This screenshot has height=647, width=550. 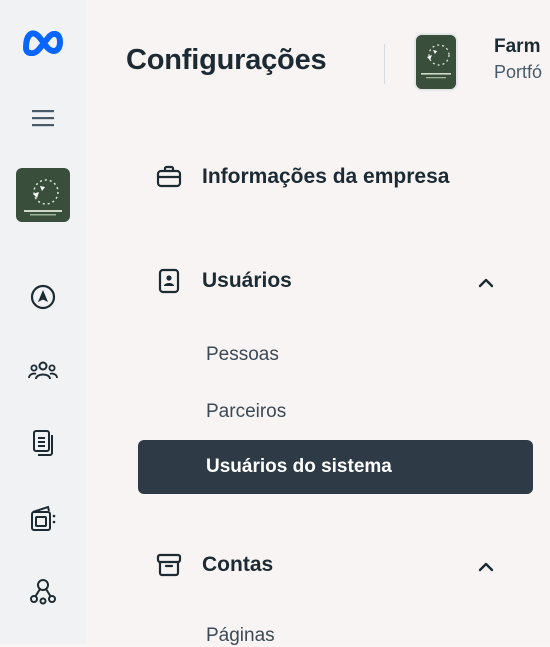 I want to click on menu-icon, so click(x=43, y=118).